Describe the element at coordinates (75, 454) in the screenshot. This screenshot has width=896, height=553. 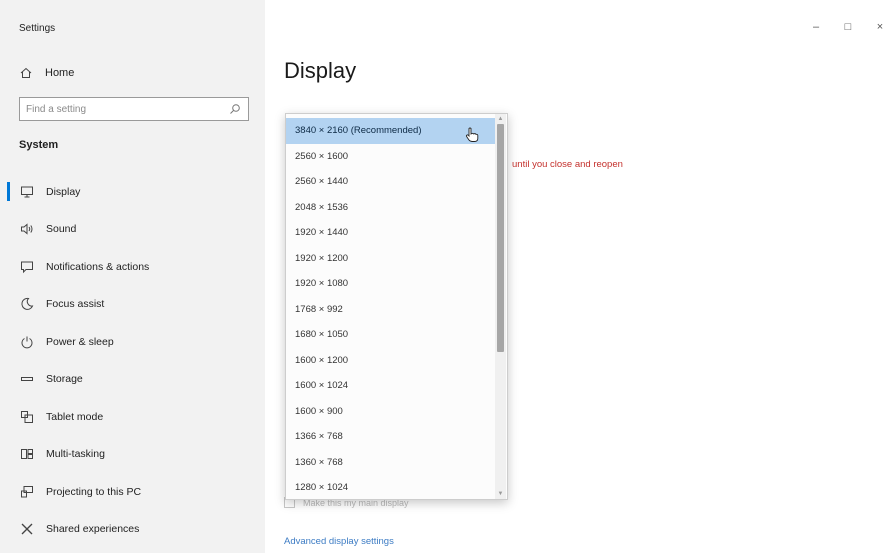
I see `sidebar-item-label: Multi-tasking` at that location.